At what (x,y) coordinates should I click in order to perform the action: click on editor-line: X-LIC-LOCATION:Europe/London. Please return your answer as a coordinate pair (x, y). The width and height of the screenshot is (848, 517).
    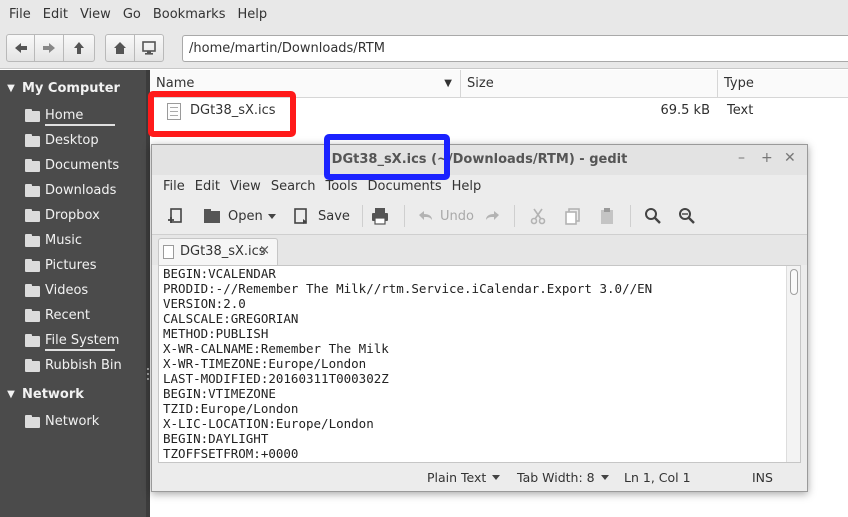
    Looking at the image, I should click on (268, 423).